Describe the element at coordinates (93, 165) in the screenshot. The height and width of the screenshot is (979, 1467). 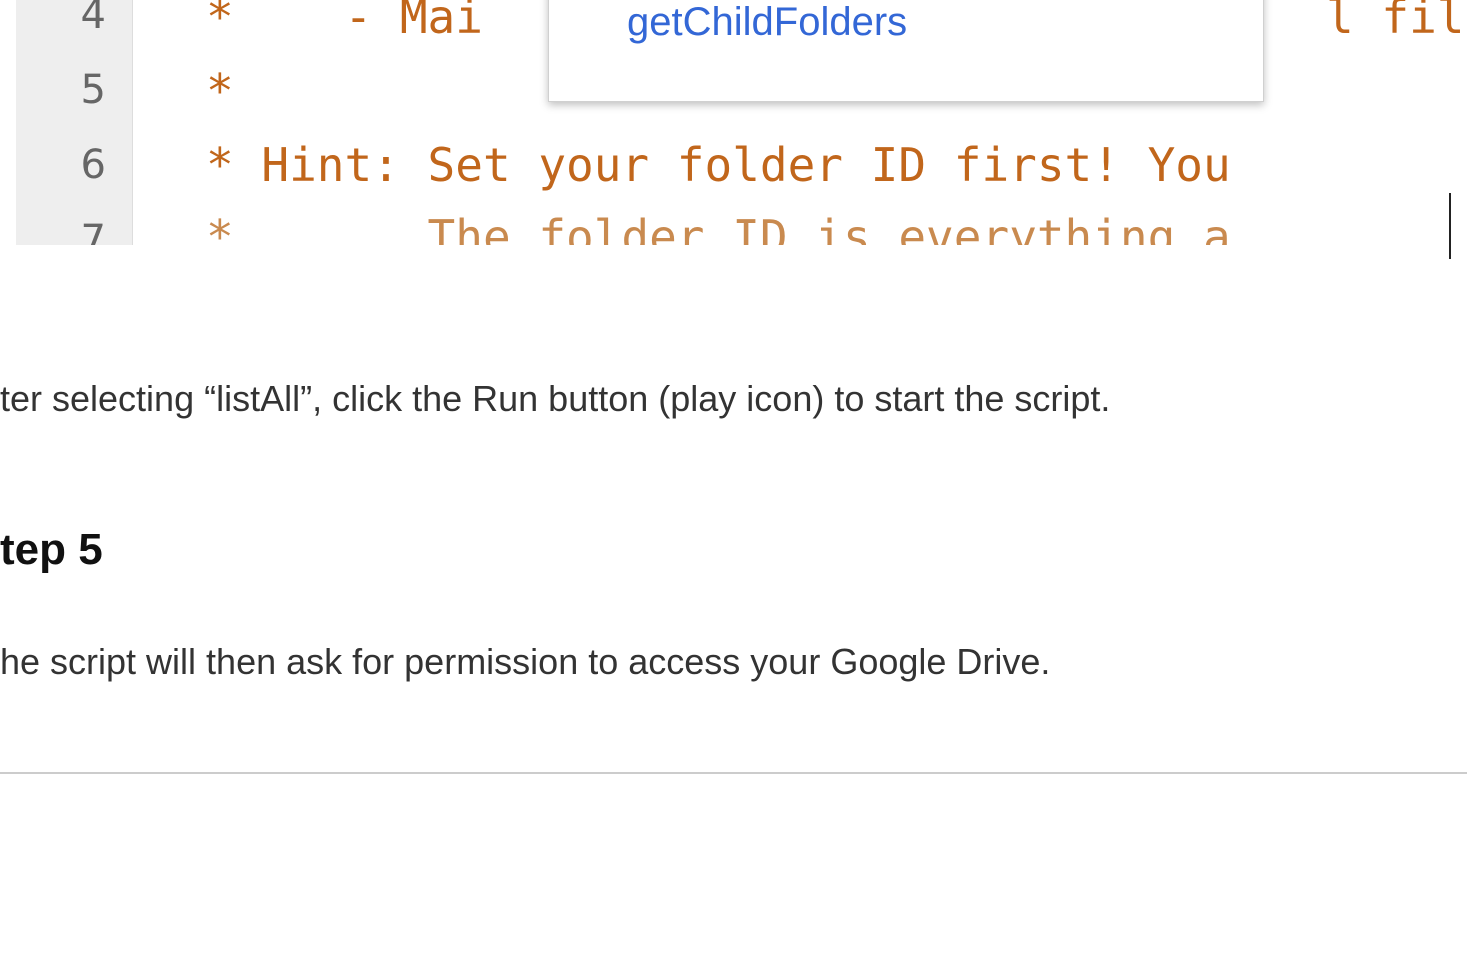
I see `line-number: 6` at that location.